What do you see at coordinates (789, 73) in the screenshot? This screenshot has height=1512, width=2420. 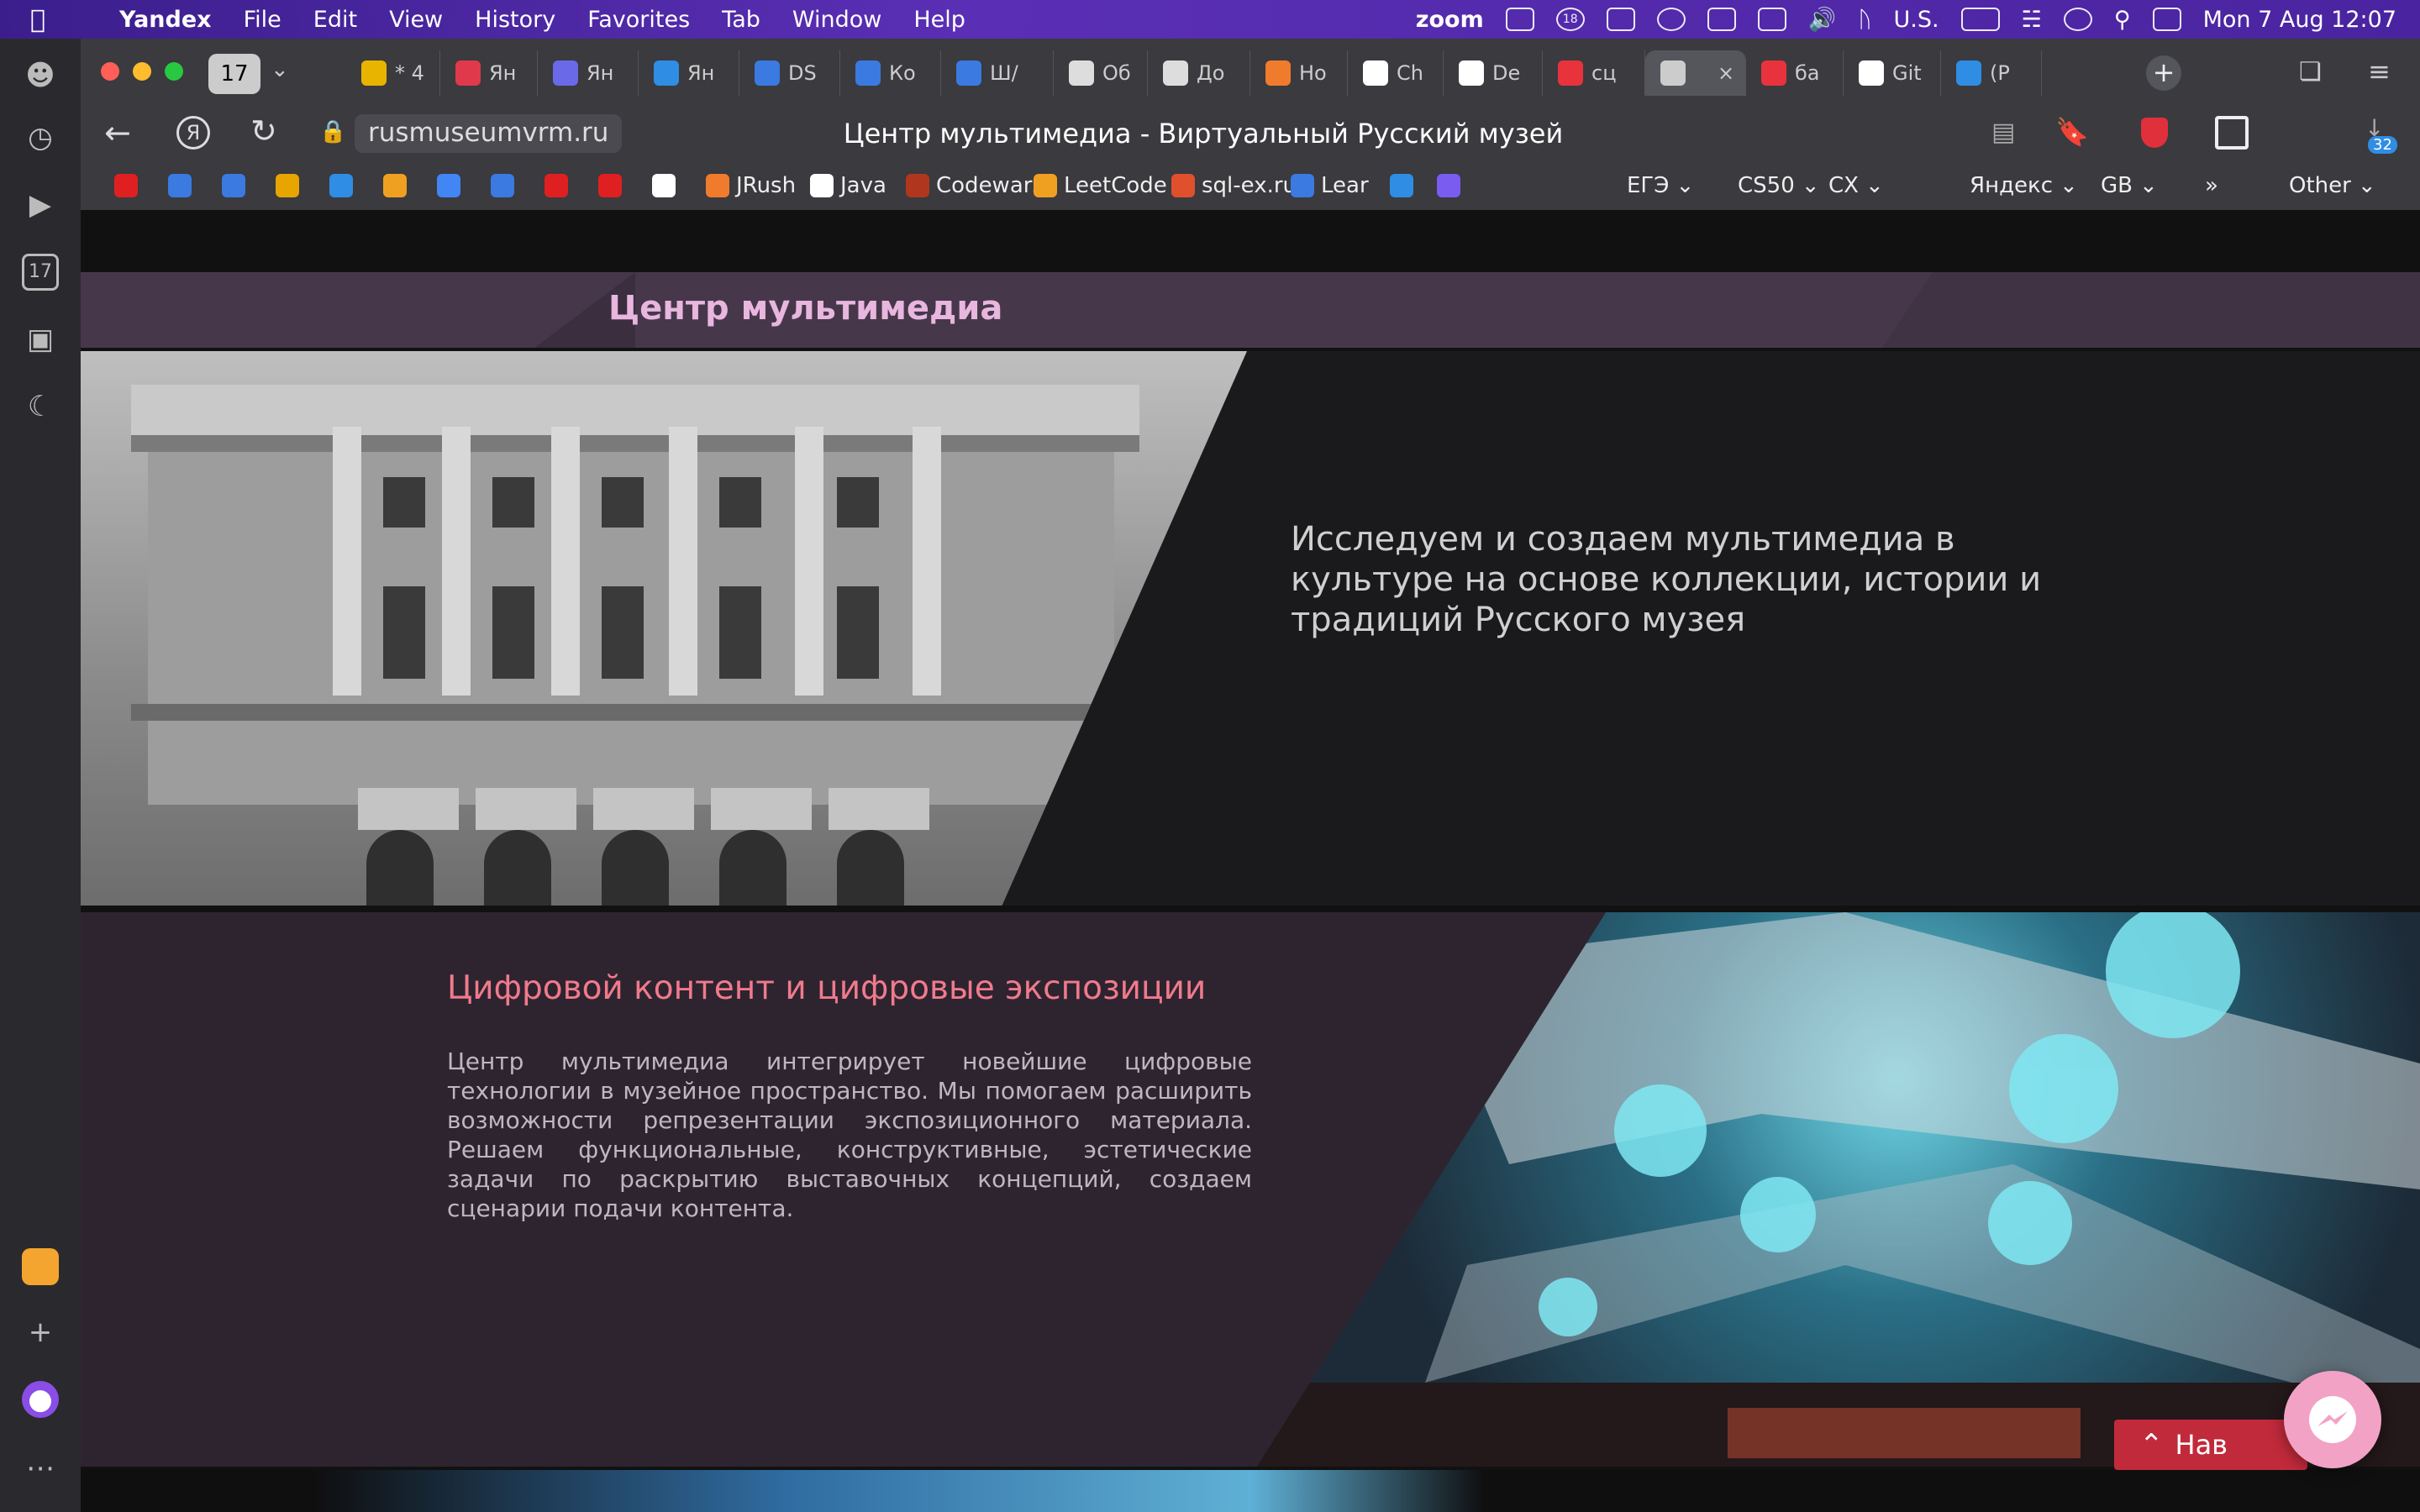 I see `tab-4: DS` at bounding box center [789, 73].